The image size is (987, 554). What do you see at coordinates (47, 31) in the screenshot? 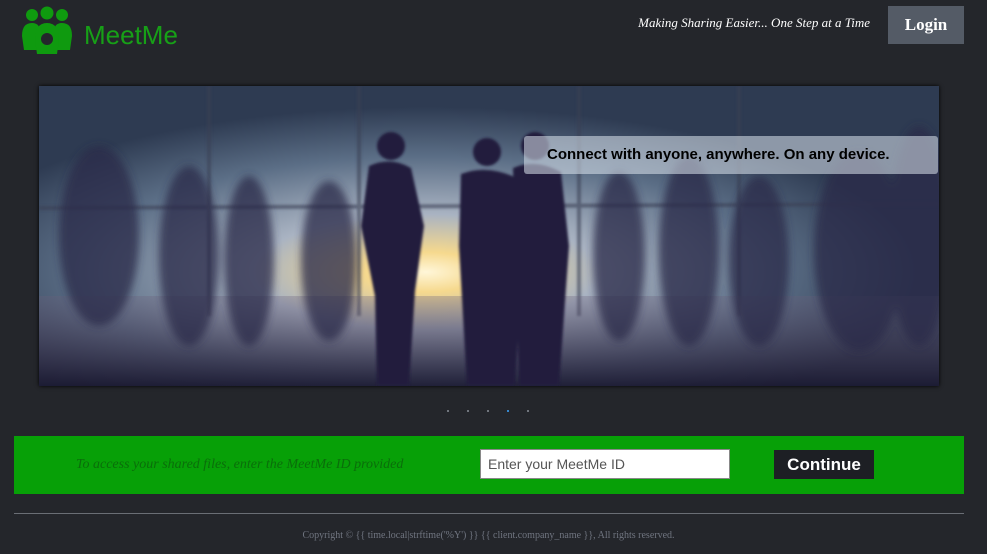
I see `people-group-icon` at bounding box center [47, 31].